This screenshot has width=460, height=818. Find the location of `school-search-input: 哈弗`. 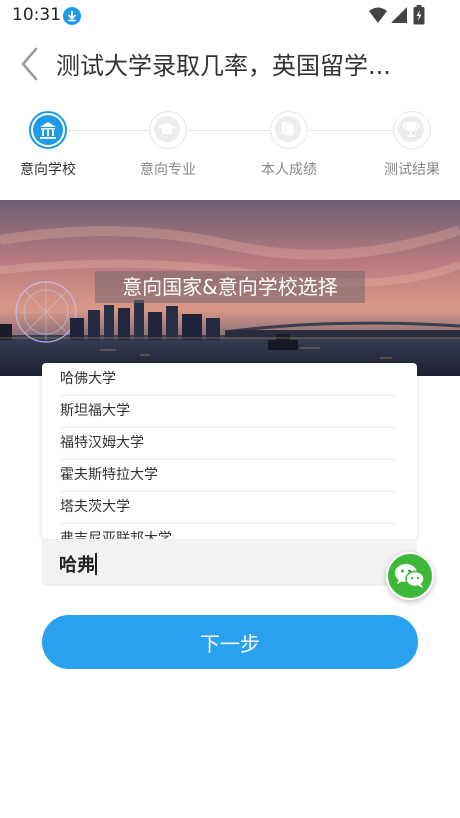

school-search-input: 哈弗 is located at coordinates (229, 562).